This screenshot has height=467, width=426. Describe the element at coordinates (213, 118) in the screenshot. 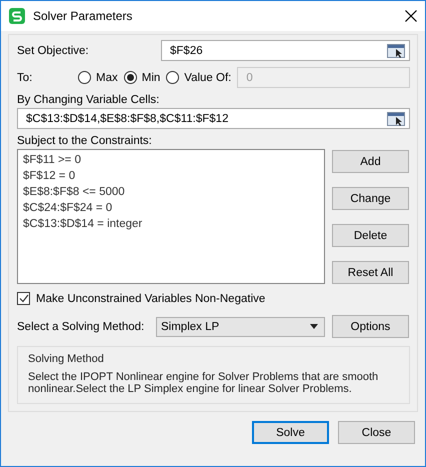

I see `variable-cells-field: $C$13:$D$14,$E$8:$F$8,$C$11:$F$12` at that location.